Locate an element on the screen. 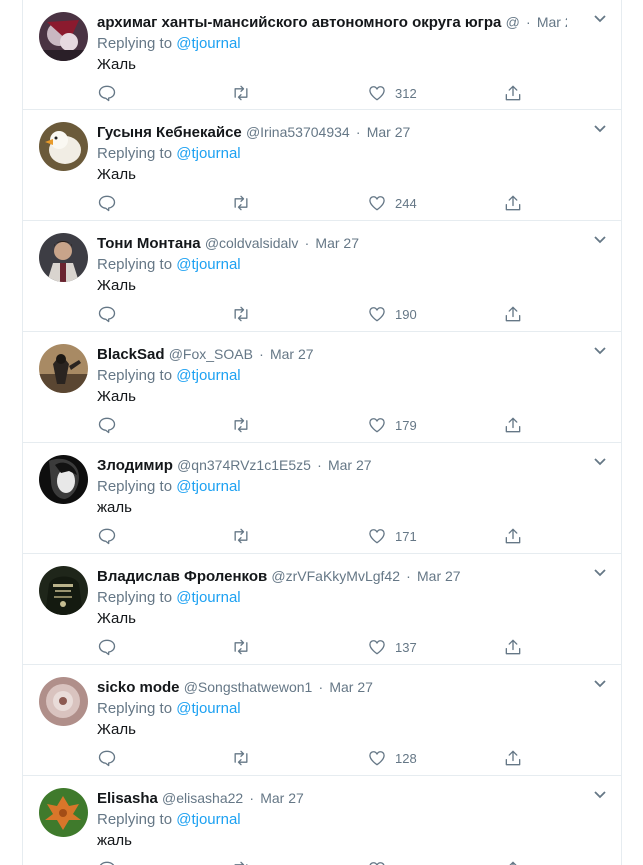  user-handle: @coldvalsidalv is located at coordinates (252, 243).